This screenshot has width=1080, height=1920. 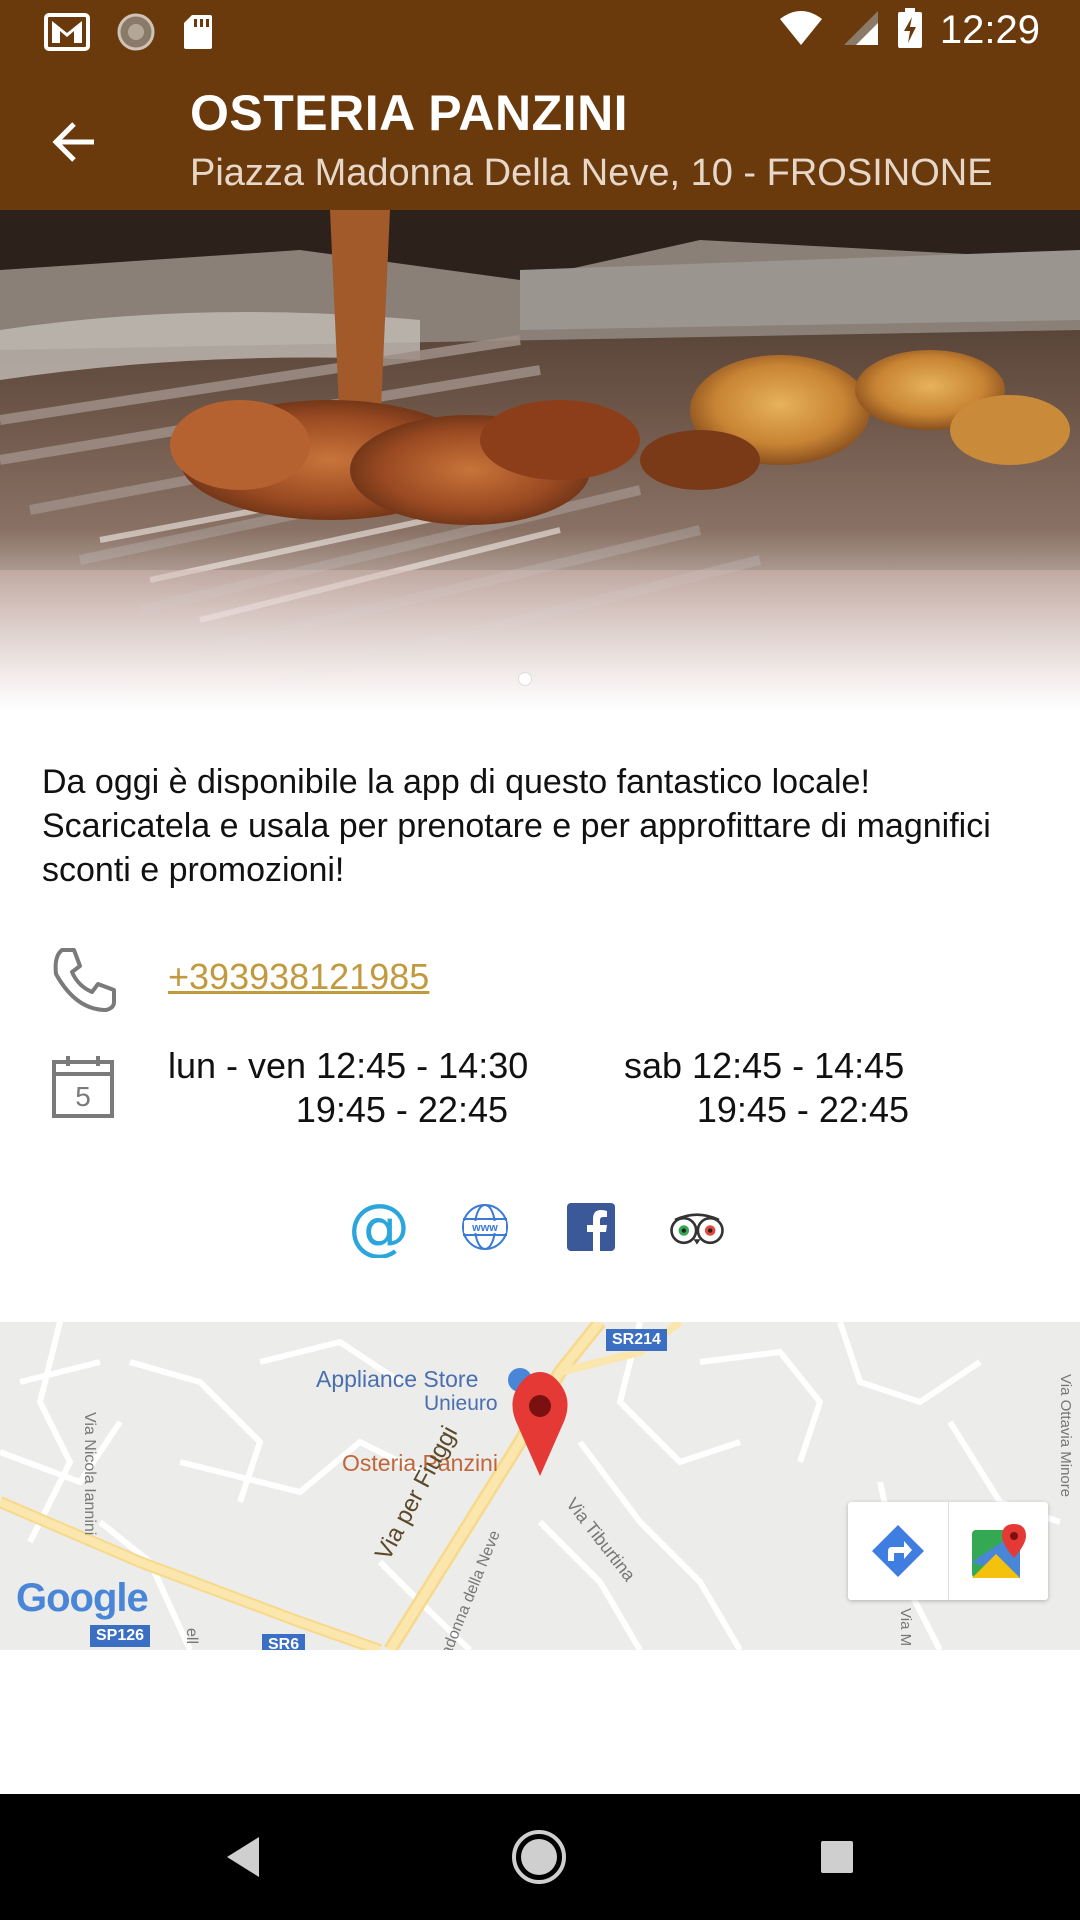 I want to click on google-maps-icon, so click(x=998, y=1551).